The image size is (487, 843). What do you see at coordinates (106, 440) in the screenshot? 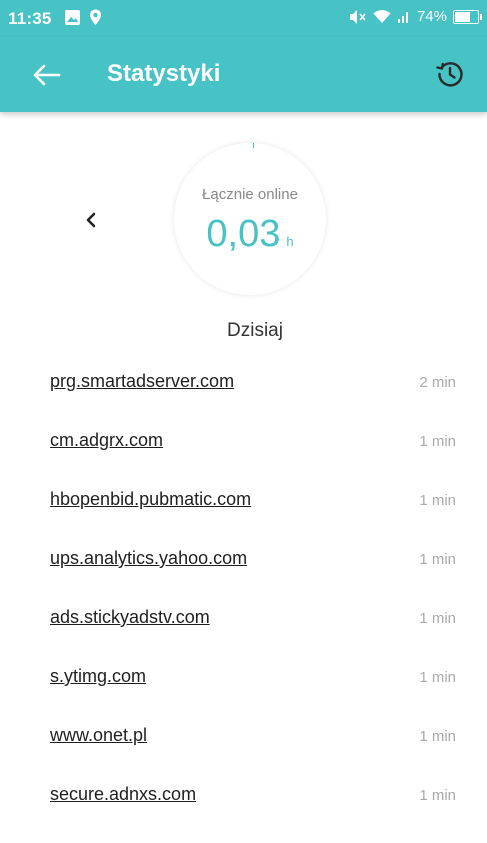
I see `site-domain-link: cm.adgrx.com` at bounding box center [106, 440].